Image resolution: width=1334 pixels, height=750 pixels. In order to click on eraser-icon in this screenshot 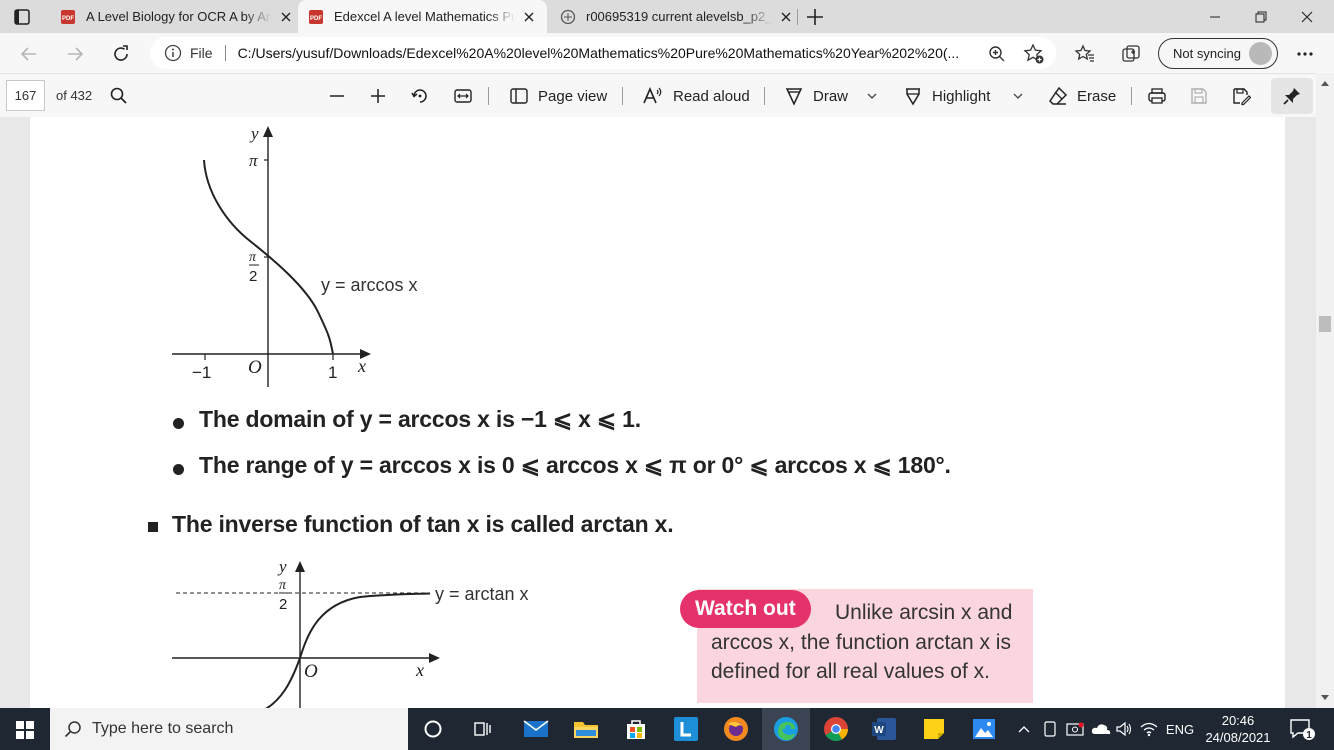, I will do `click(1058, 95)`.